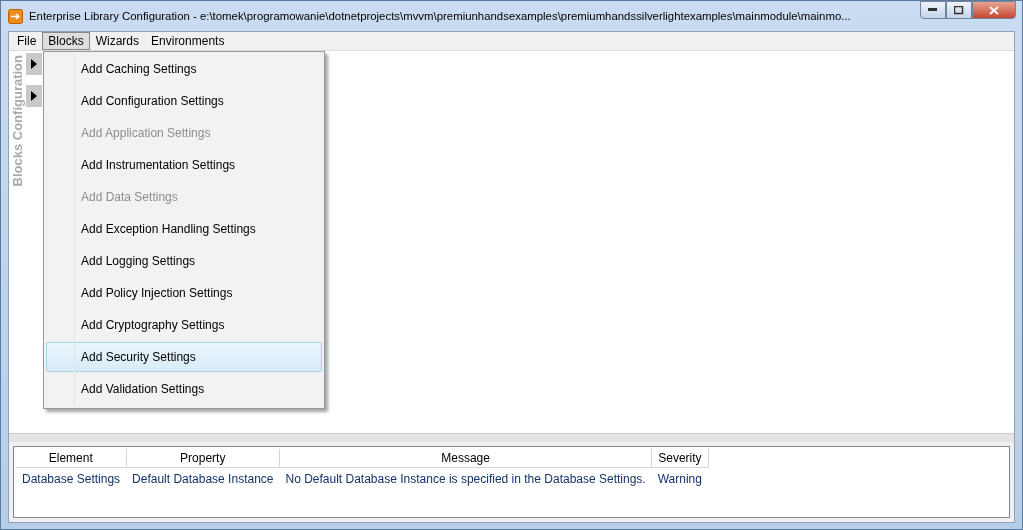 This screenshot has height=530, width=1023. Describe the element at coordinates (184, 325) in the screenshot. I see `menu-option: Add Cryptography Settings` at that location.